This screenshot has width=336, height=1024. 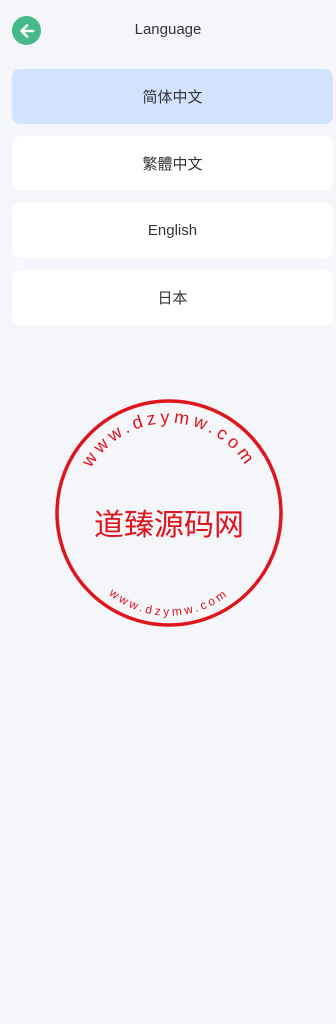 I want to click on seal-top-text: www.dzymw.com, so click(x=169, y=439).